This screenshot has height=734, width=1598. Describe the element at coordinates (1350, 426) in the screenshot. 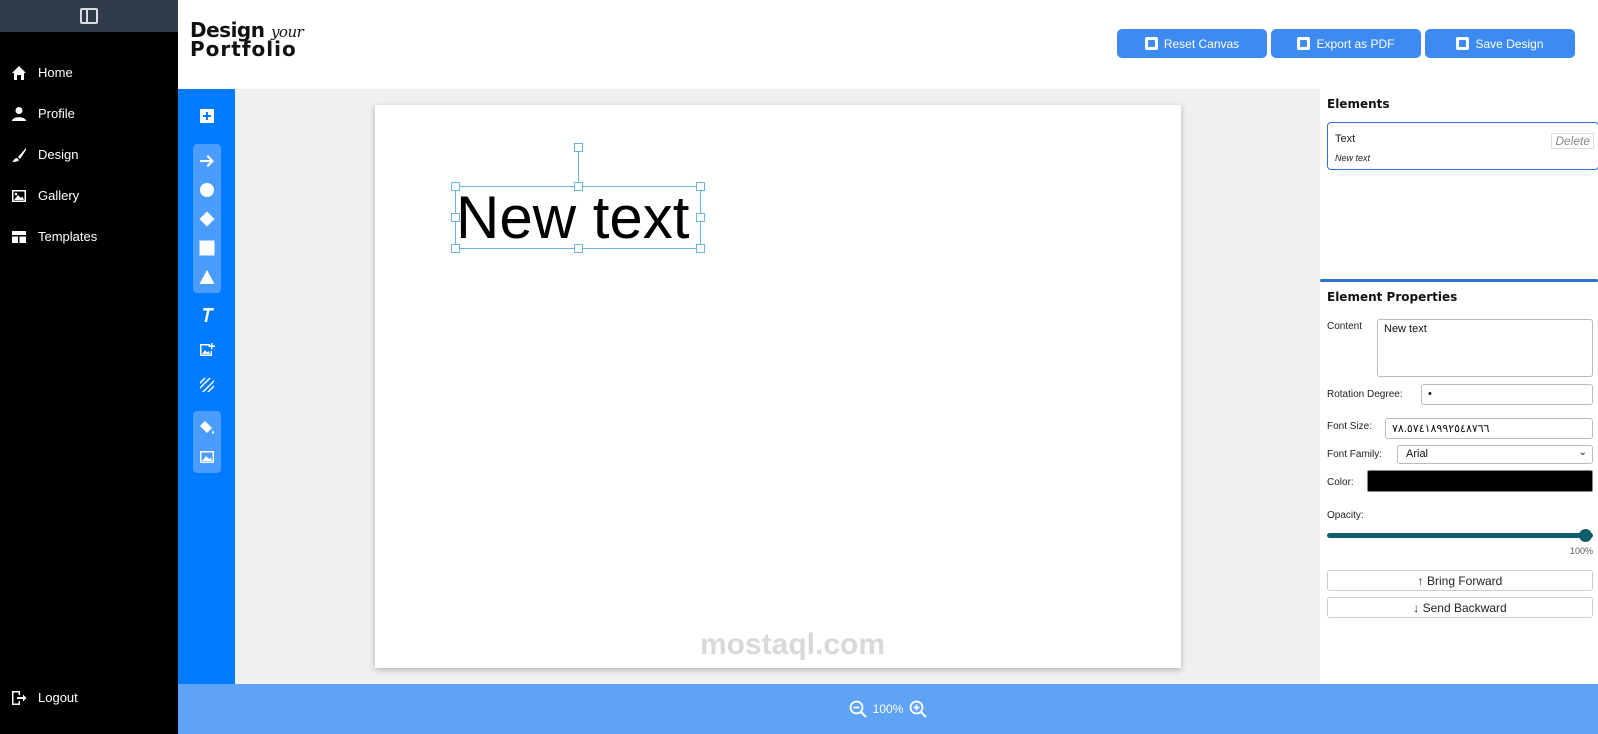

I see `font-size-label: Font Size:` at that location.